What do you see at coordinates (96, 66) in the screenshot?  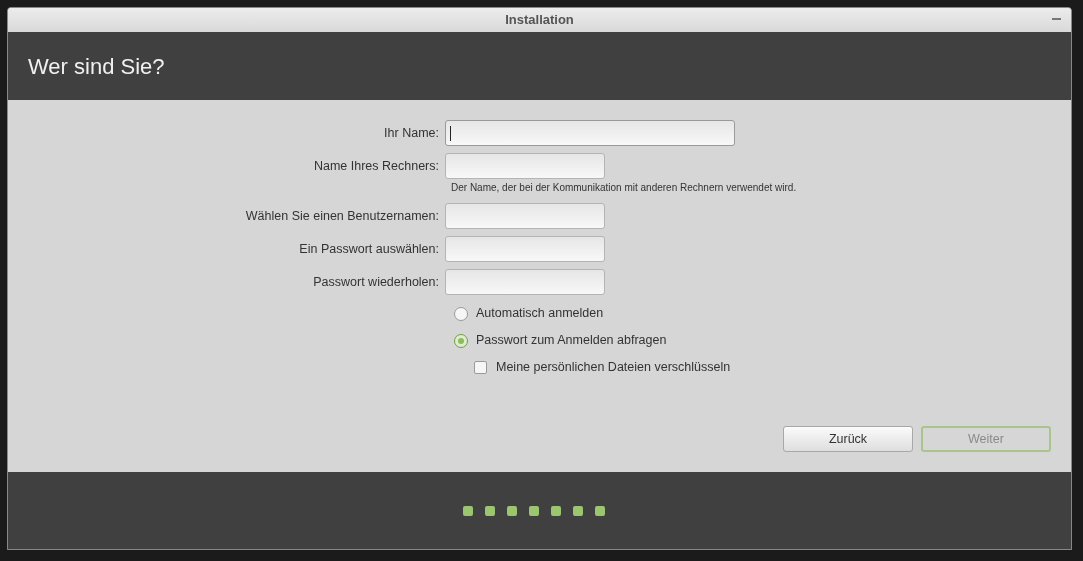 I see `page-heading: Wer sind Sie?` at bounding box center [96, 66].